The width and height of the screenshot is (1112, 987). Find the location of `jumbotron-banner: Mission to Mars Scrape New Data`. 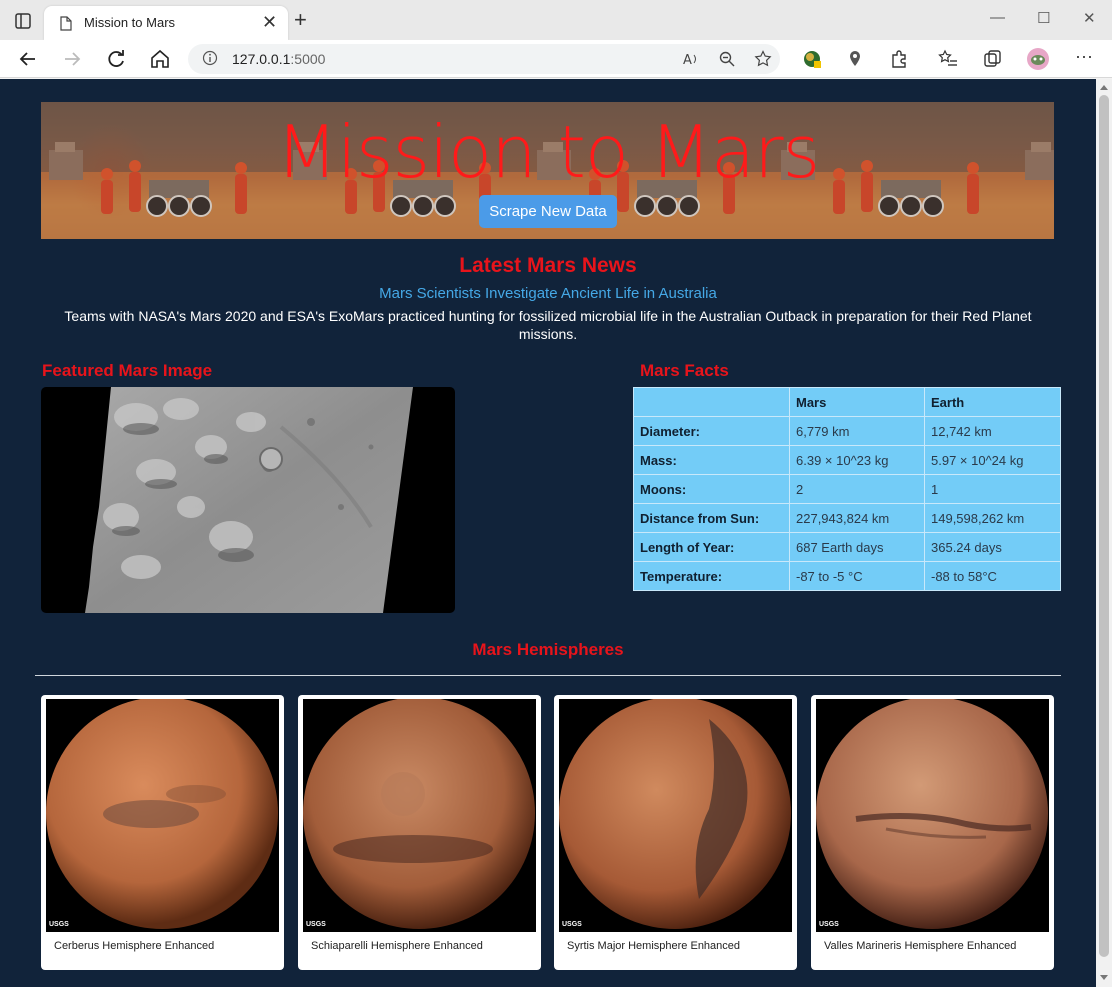

jumbotron-banner: Mission to Mars Scrape New Data is located at coordinates (547, 170).